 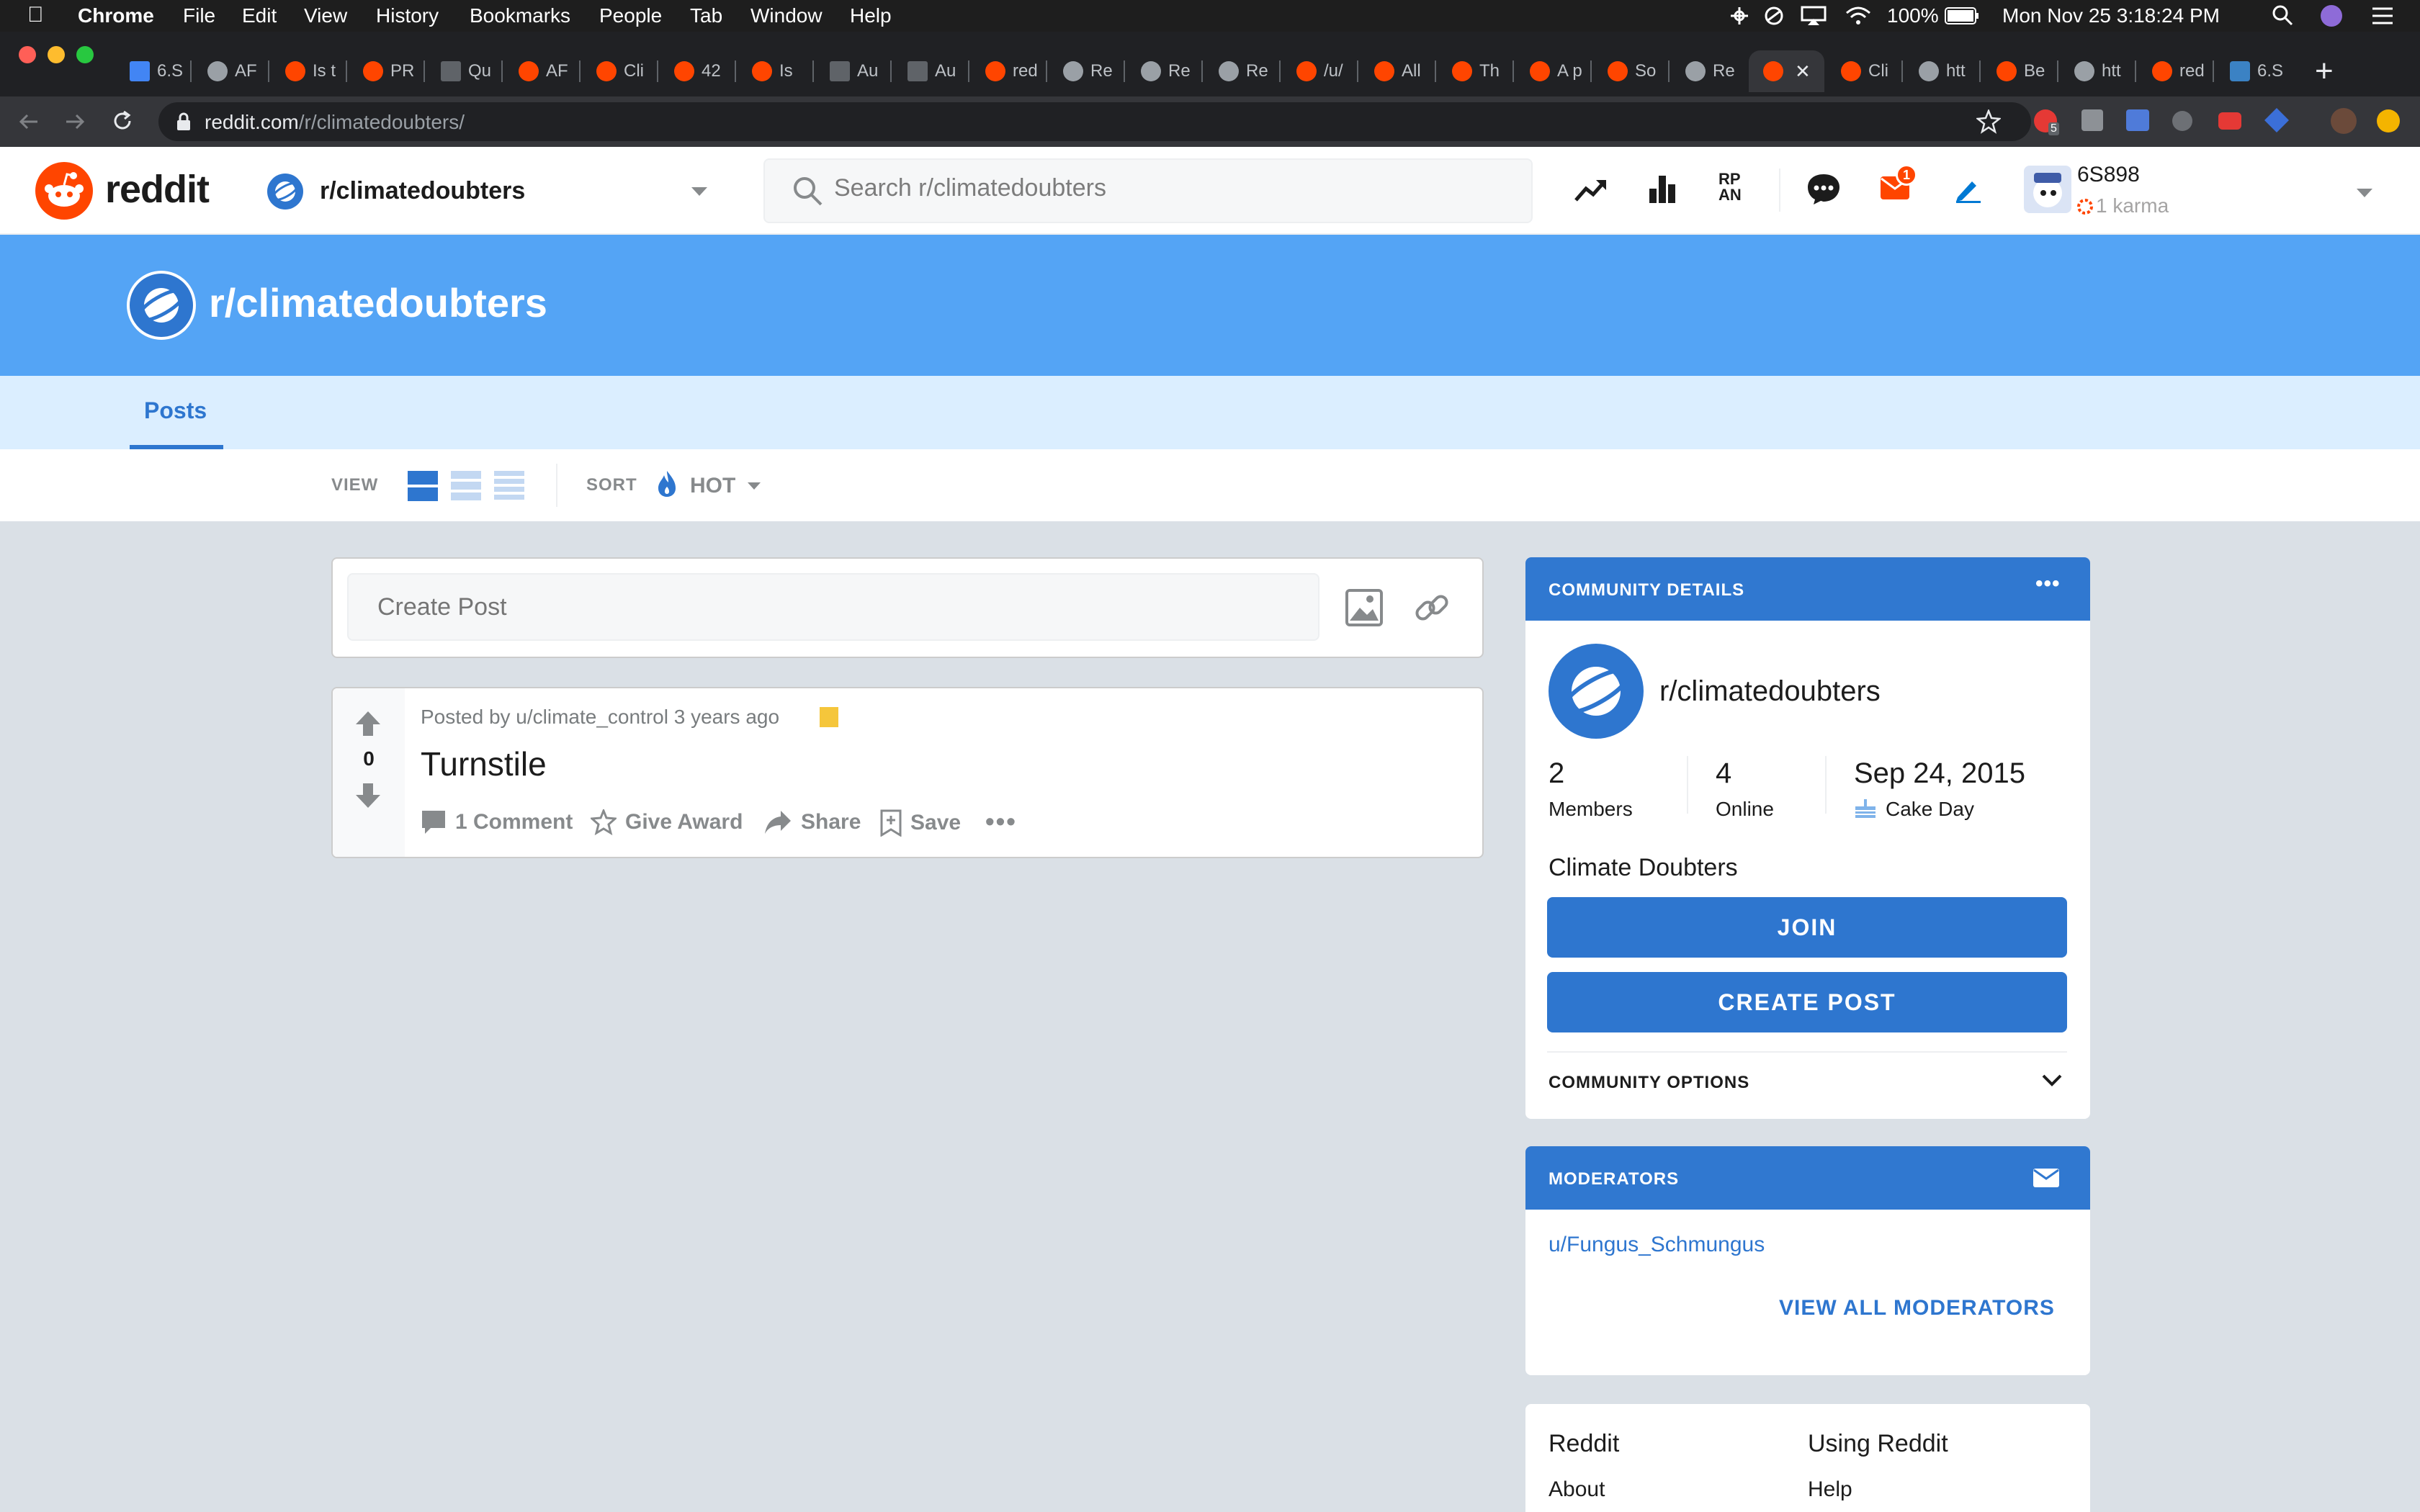 I want to click on bookmark-star-icon, so click(x=1989, y=121).